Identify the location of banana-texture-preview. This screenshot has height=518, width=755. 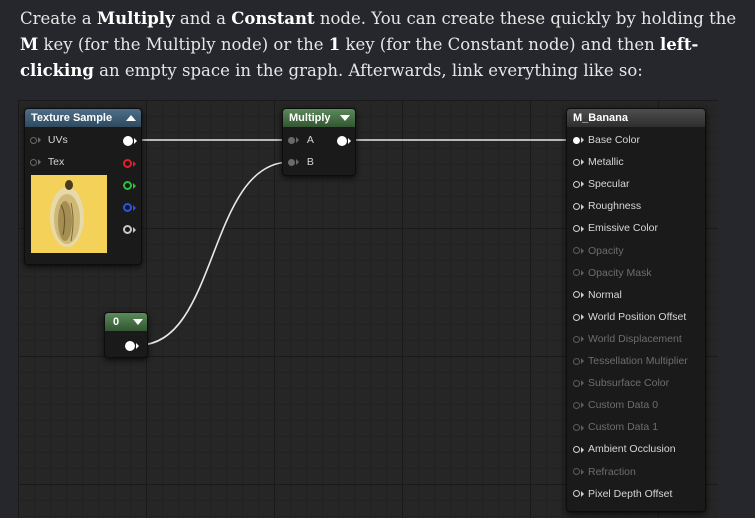
(69, 214).